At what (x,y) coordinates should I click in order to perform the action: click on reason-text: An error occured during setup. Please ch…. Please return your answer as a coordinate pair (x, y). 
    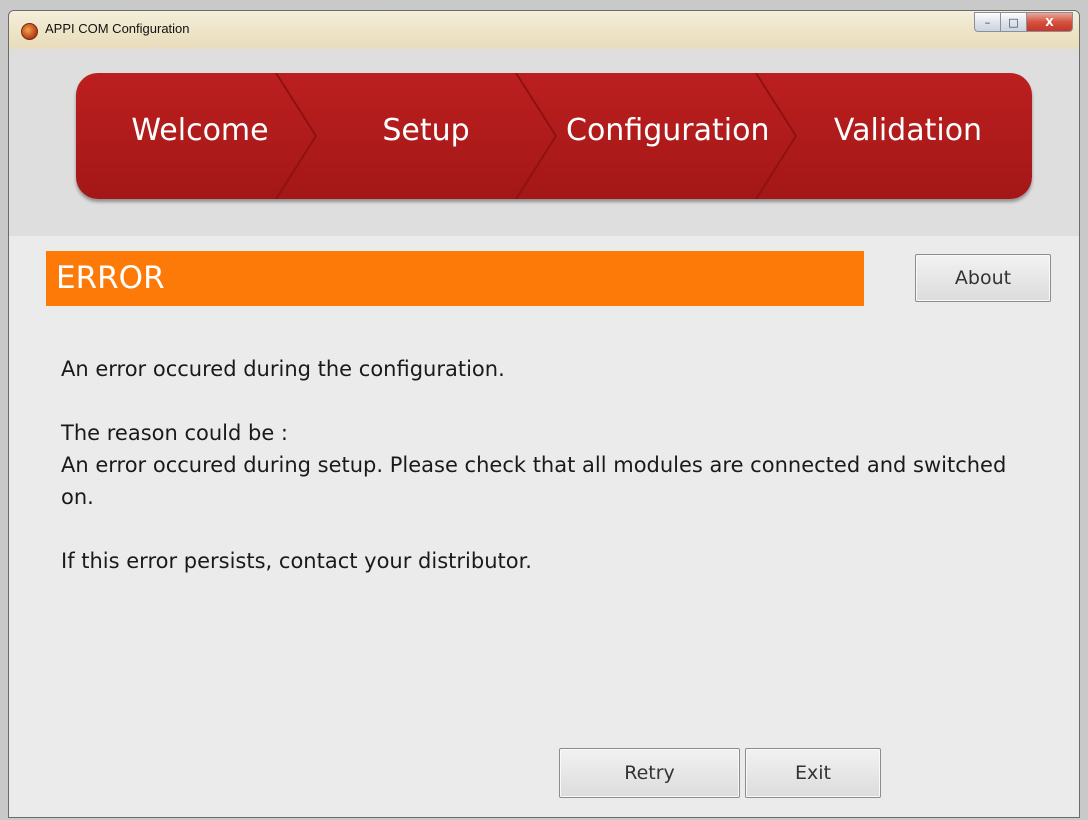
    Looking at the image, I should click on (534, 481).